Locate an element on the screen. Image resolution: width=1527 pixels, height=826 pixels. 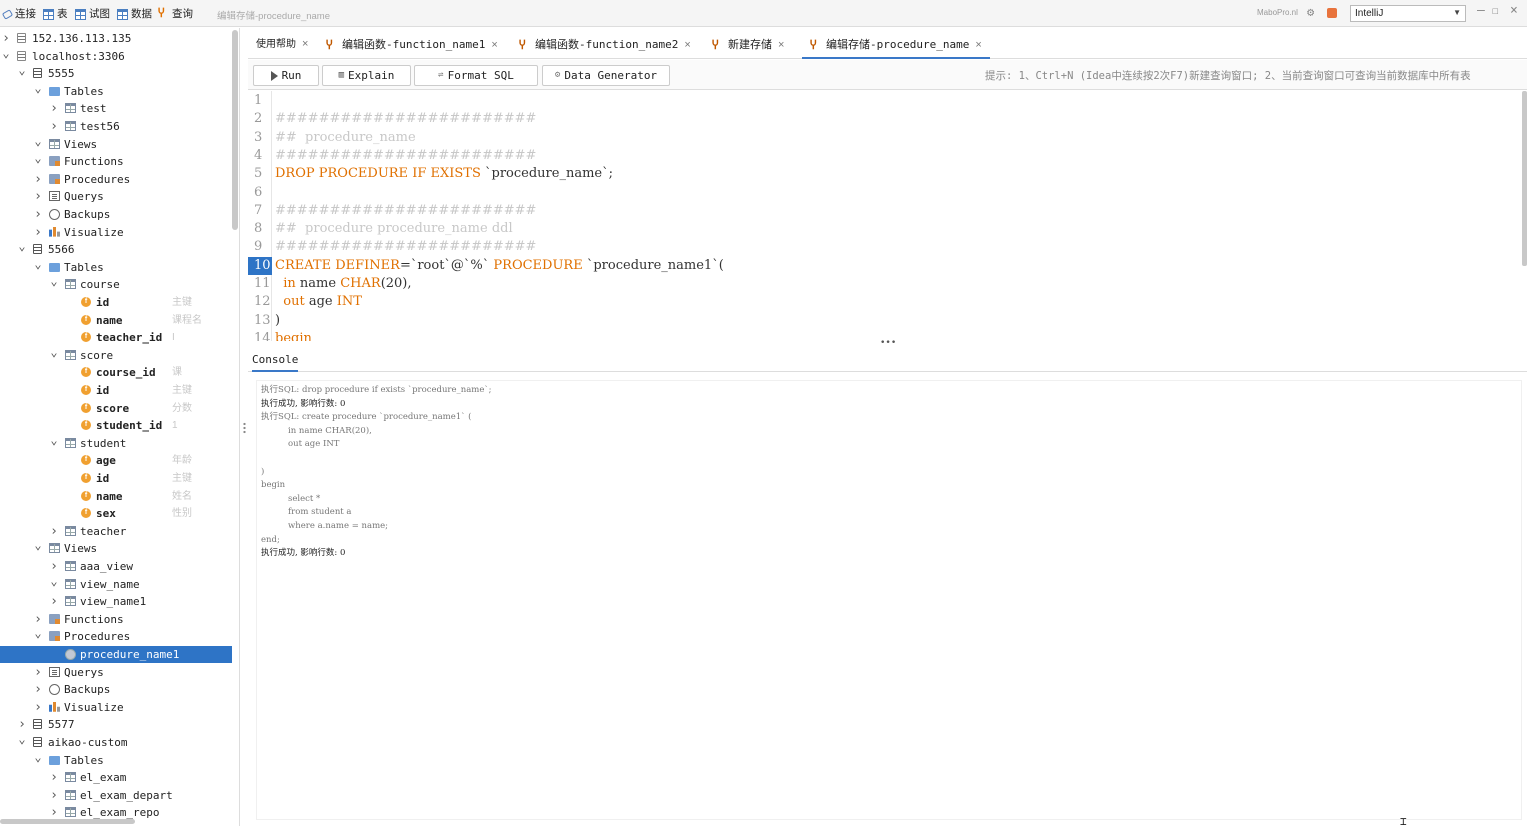
tree-column-node: f student_id 1 is located at coordinates (116, 425).